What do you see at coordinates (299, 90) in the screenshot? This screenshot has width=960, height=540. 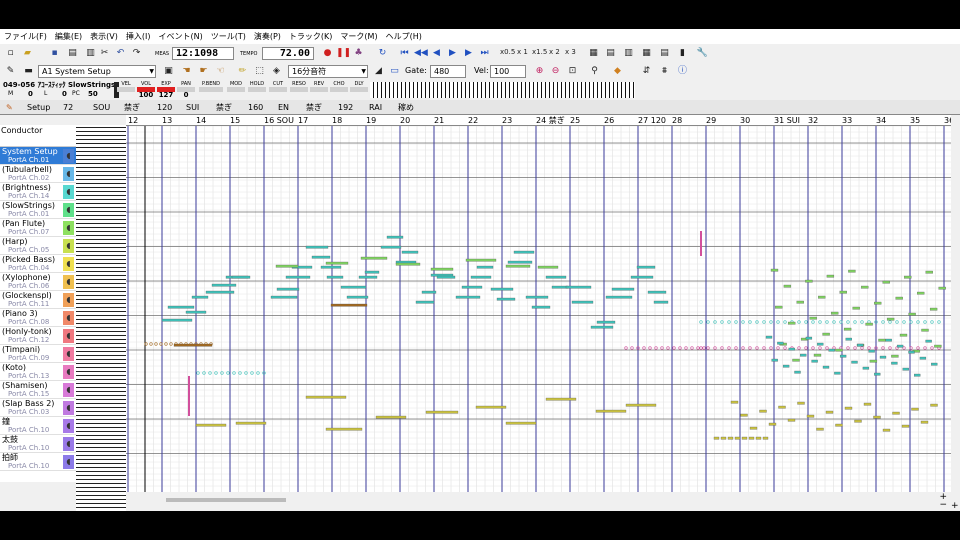 I see `meter-reso: RESO` at bounding box center [299, 90].